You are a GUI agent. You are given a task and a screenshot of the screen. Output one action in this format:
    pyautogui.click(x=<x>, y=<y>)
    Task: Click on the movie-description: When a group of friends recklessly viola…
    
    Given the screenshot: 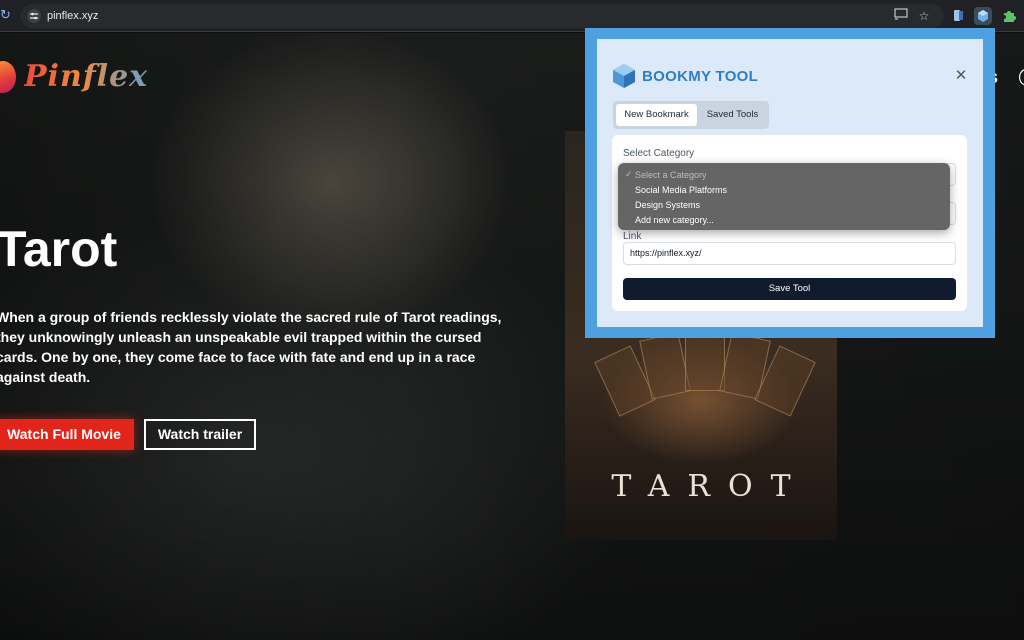 What is the action you would take?
    pyautogui.click(x=251, y=347)
    